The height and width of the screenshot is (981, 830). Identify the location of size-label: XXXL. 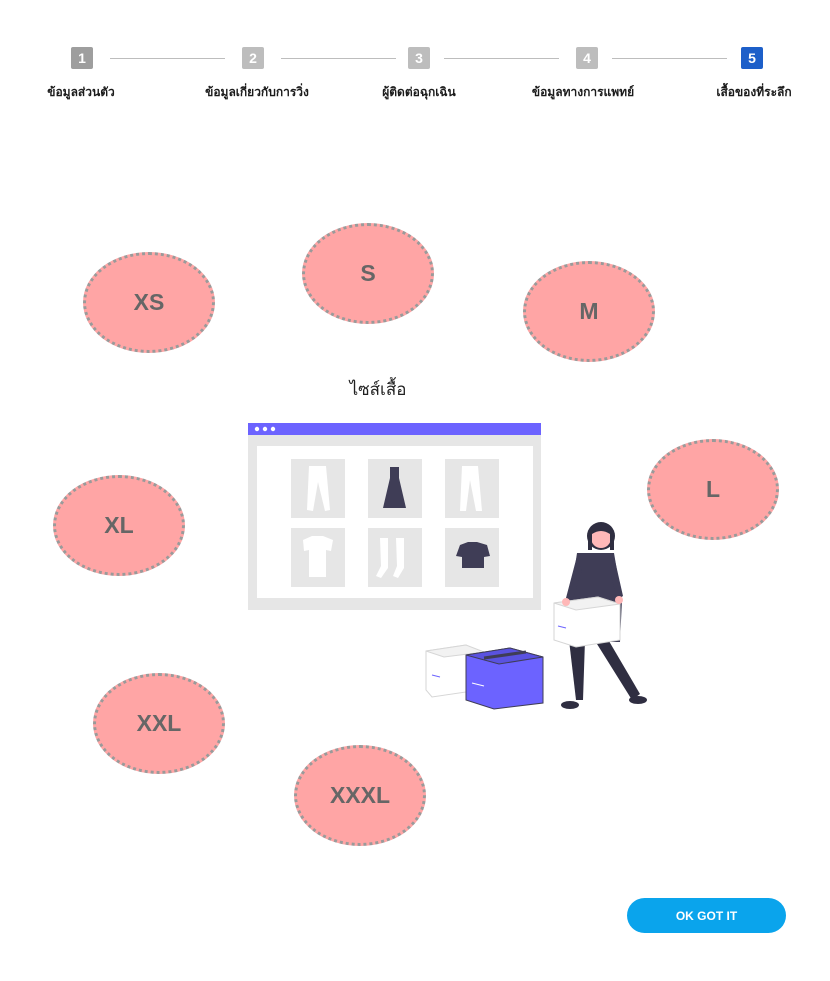
(360, 795).